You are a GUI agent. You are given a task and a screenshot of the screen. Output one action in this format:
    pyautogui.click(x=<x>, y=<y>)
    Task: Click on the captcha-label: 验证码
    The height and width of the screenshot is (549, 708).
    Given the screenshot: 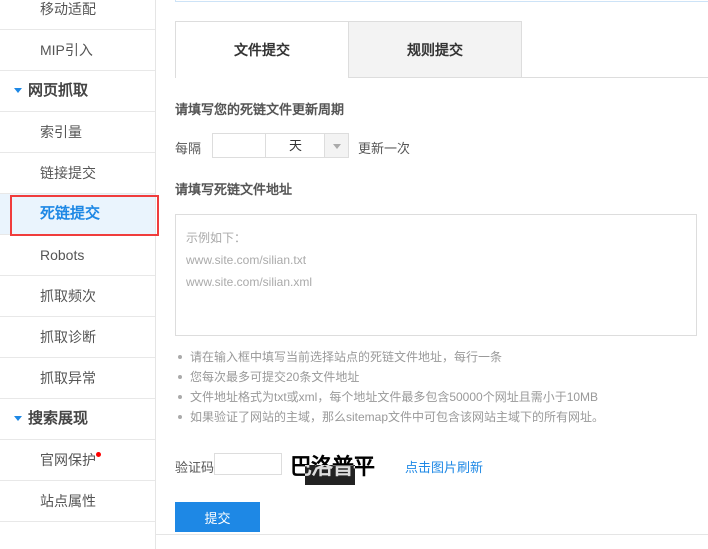 What is the action you would take?
    pyautogui.click(x=195, y=467)
    